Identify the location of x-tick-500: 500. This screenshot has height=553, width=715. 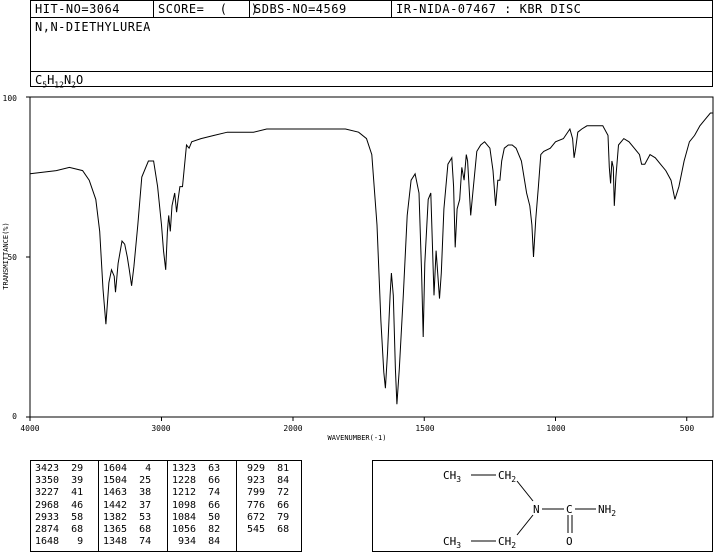
(687, 428).